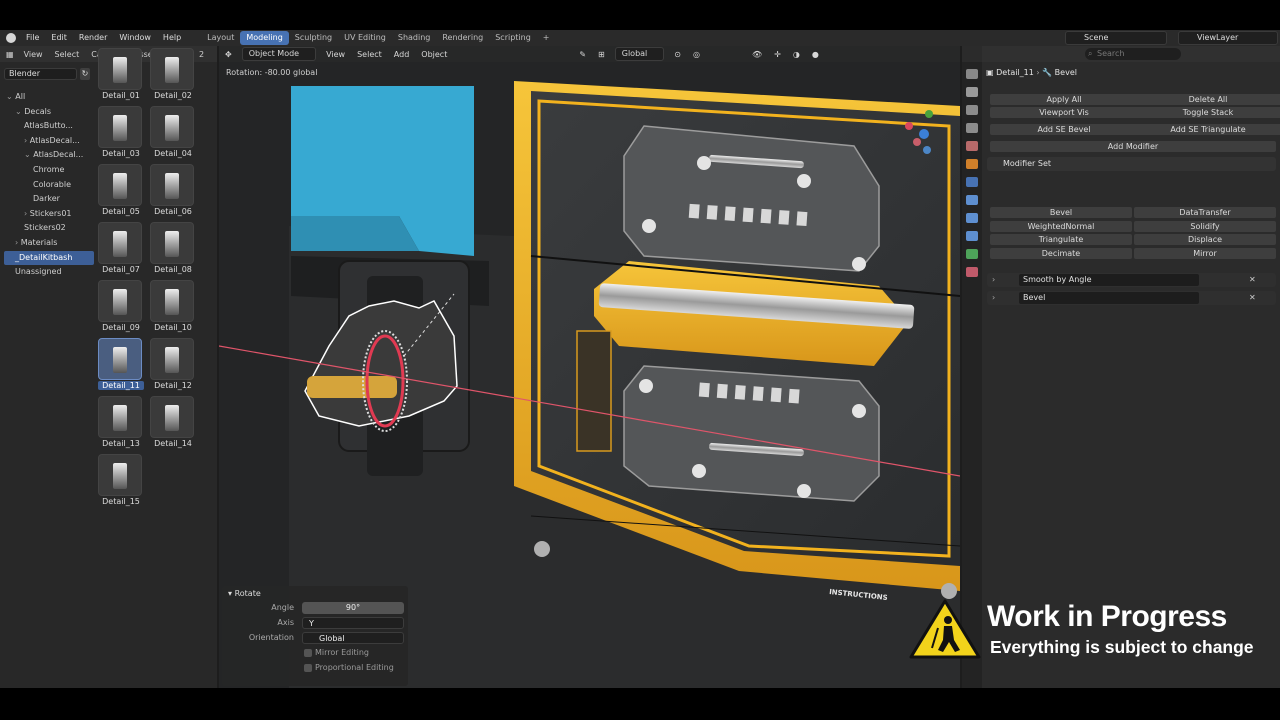  What do you see at coordinates (1064, 99) in the screenshot?
I see `apply-all-button: Apply All` at bounding box center [1064, 99].